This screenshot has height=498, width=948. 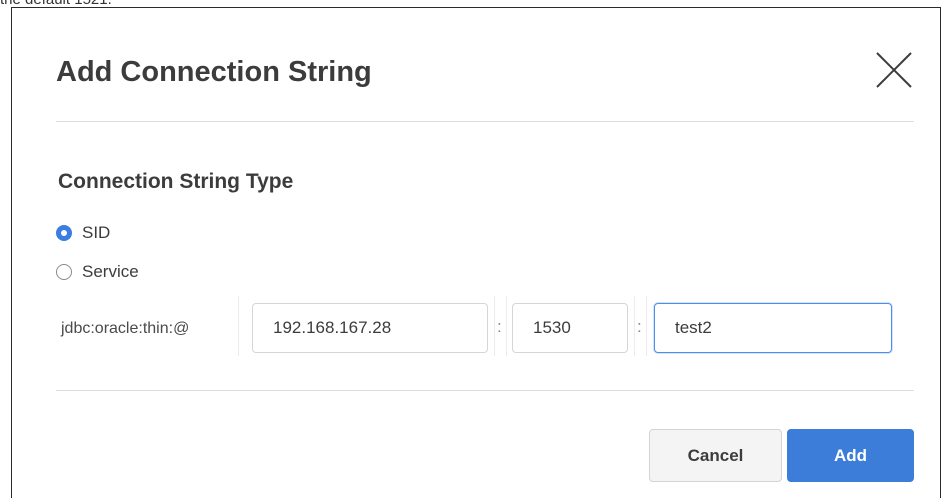 What do you see at coordinates (64, 233) in the screenshot?
I see `radio-sid` at bounding box center [64, 233].